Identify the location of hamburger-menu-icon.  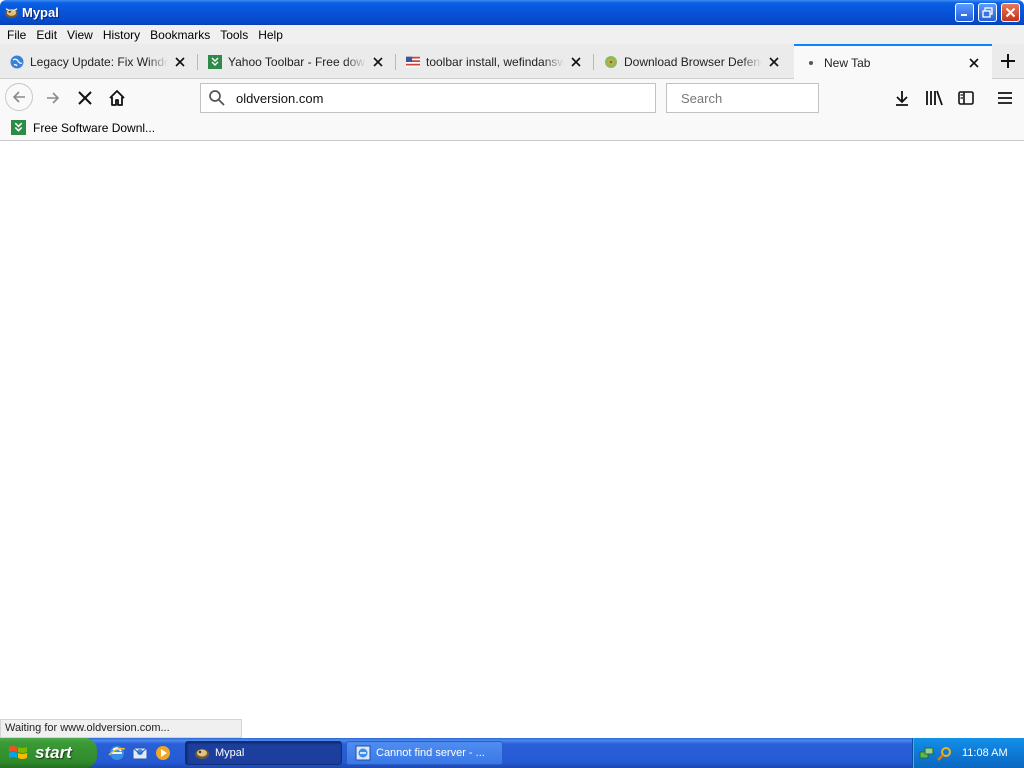
(1005, 98).